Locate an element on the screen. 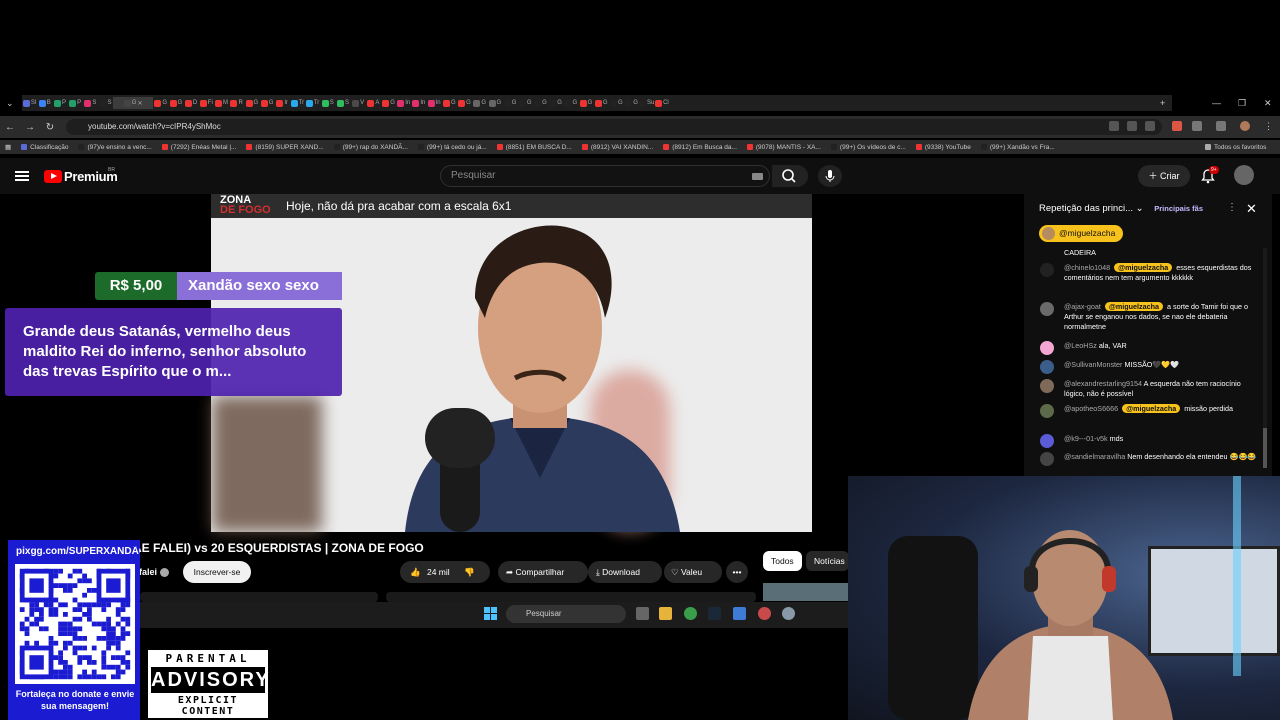  store-icon is located at coordinates (739, 613).